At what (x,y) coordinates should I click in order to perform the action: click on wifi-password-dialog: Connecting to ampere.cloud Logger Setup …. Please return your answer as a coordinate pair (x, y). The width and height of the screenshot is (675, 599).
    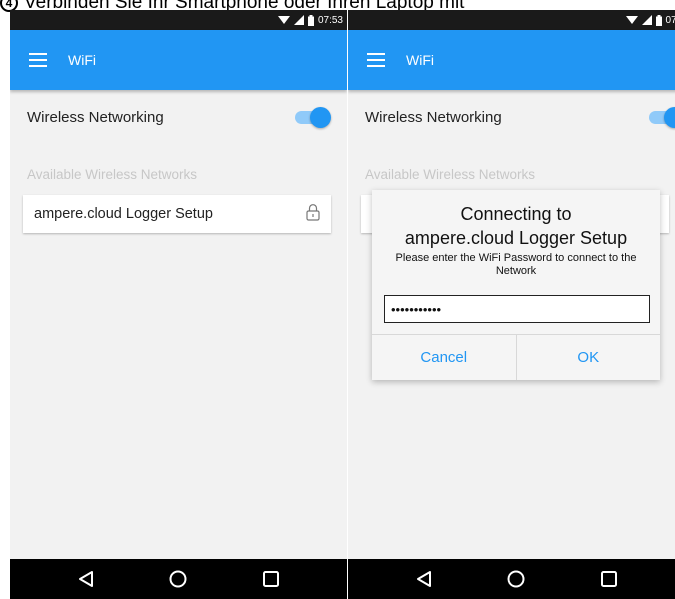
    Looking at the image, I should click on (516, 285).